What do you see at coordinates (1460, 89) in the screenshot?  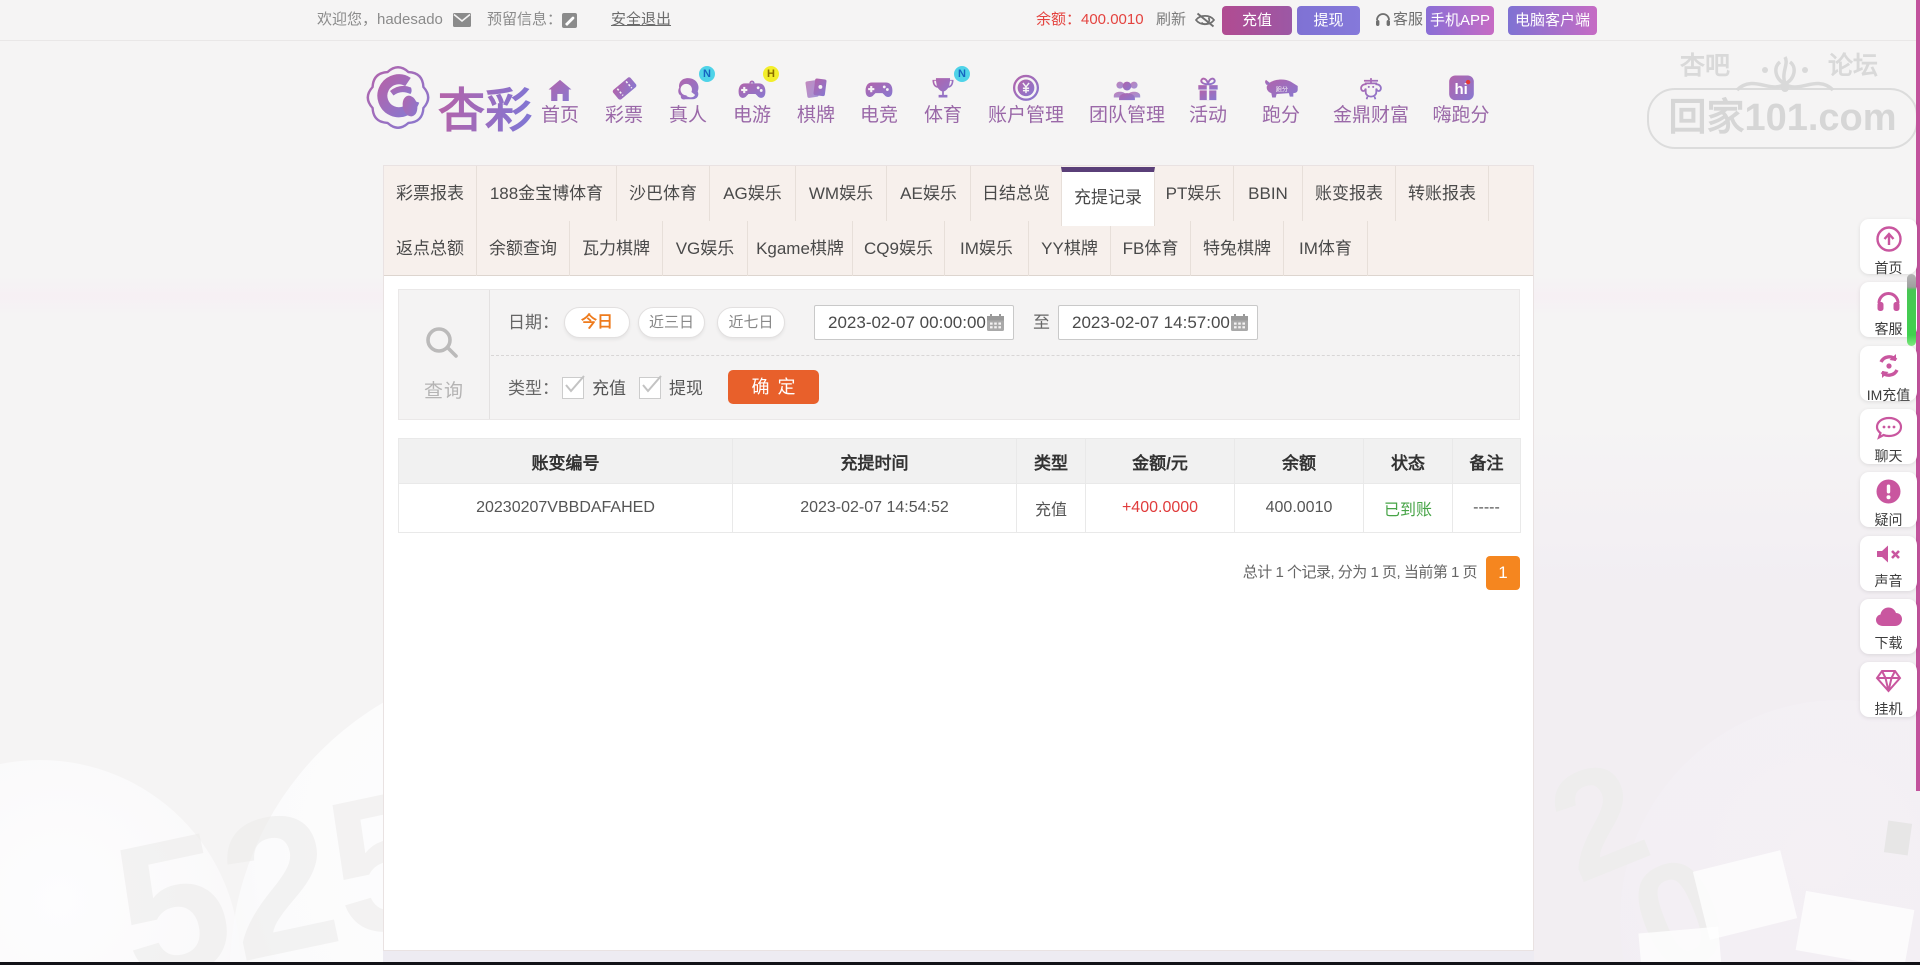 I see `svg-text: hi` at bounding box center [1460, 89].